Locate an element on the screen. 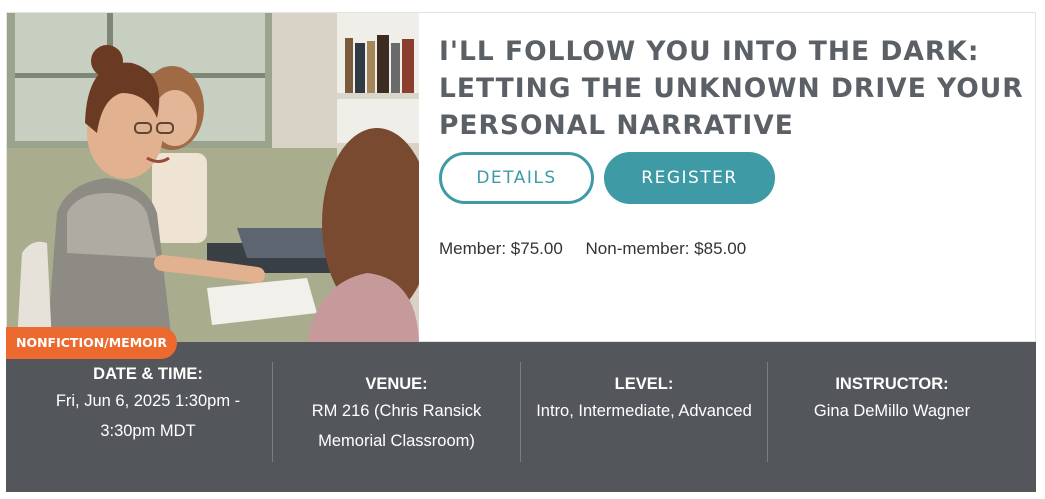 Image resolution: width=1045 pixels, height=499 pixels. date-value: Fri, Jun 6, 2025 1:30pm - 3:30pm MDT is located at coordinates (148, 416).